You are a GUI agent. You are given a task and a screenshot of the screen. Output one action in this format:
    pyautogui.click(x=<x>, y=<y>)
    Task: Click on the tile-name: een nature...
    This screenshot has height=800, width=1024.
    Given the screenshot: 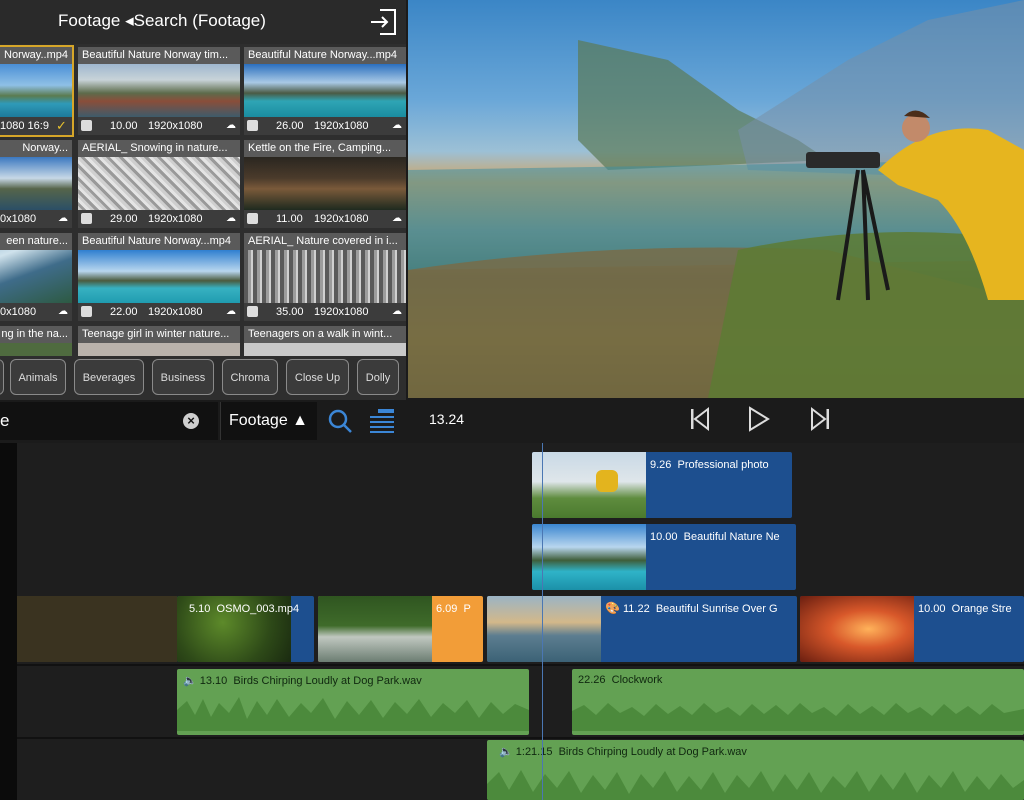 What is the action you would take?
    pyautogui.click(x=36, y=241)
    